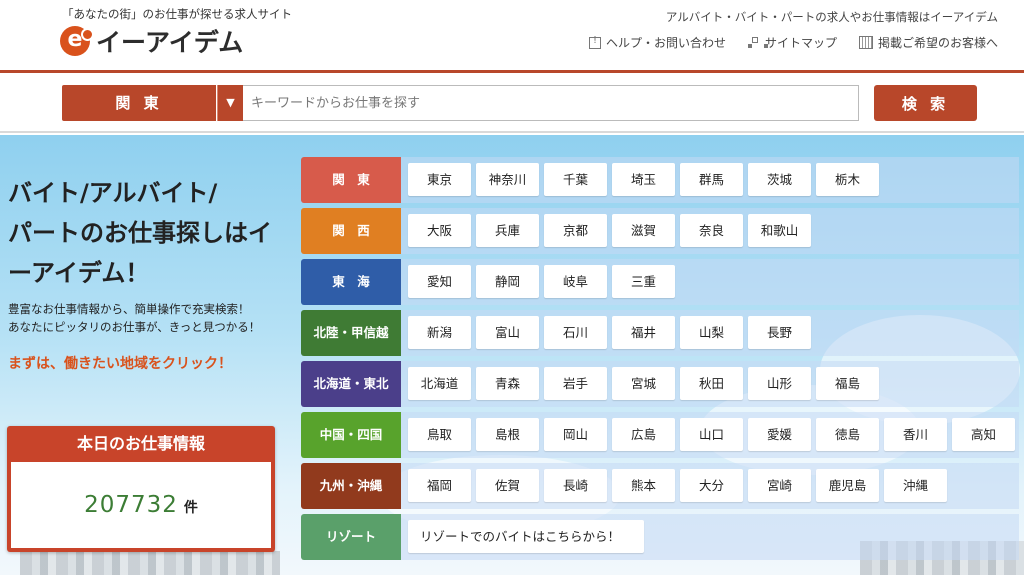  I want to click on prefecture-button: 香川, so click(915, 434).